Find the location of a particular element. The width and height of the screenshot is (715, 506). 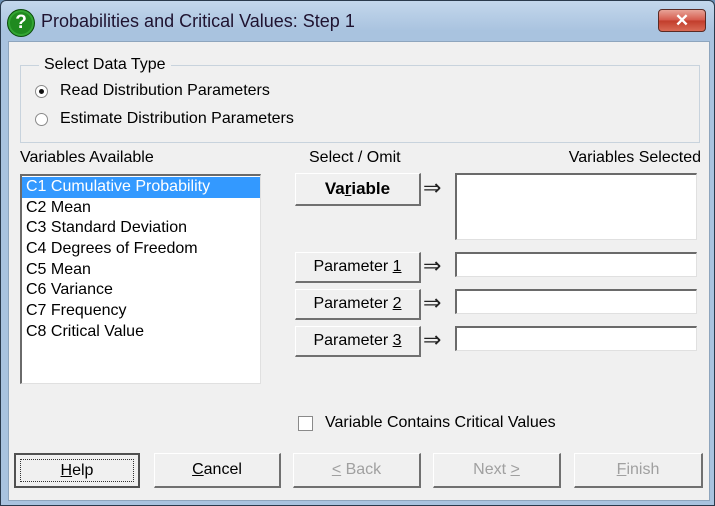

button-text: Next is located at coordinates (492, 469).